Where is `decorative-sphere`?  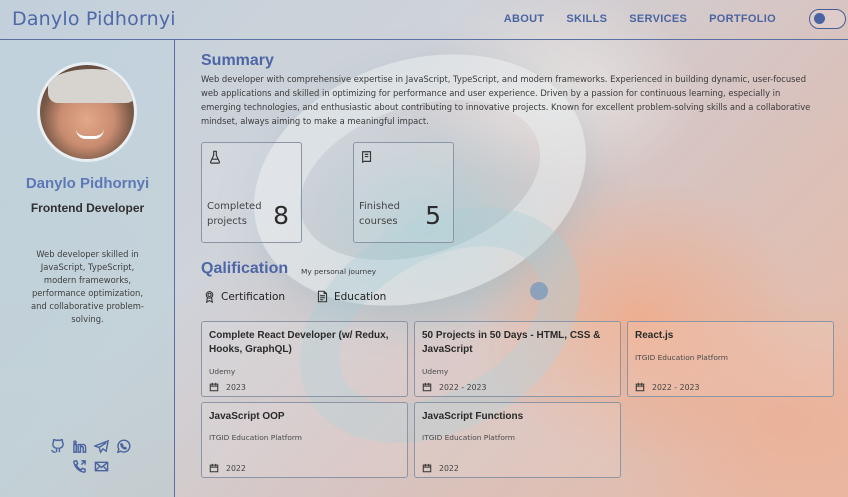
decorative-sphere is located at coordinates (539, 291).